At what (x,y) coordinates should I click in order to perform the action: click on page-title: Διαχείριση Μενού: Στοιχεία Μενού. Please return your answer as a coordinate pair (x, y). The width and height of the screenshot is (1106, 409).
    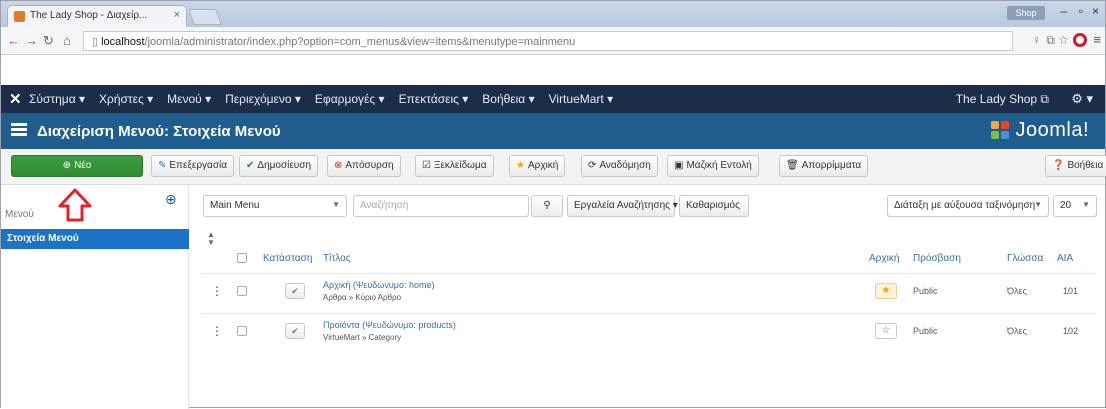
    Looking at the image, I should click on (159, 131).